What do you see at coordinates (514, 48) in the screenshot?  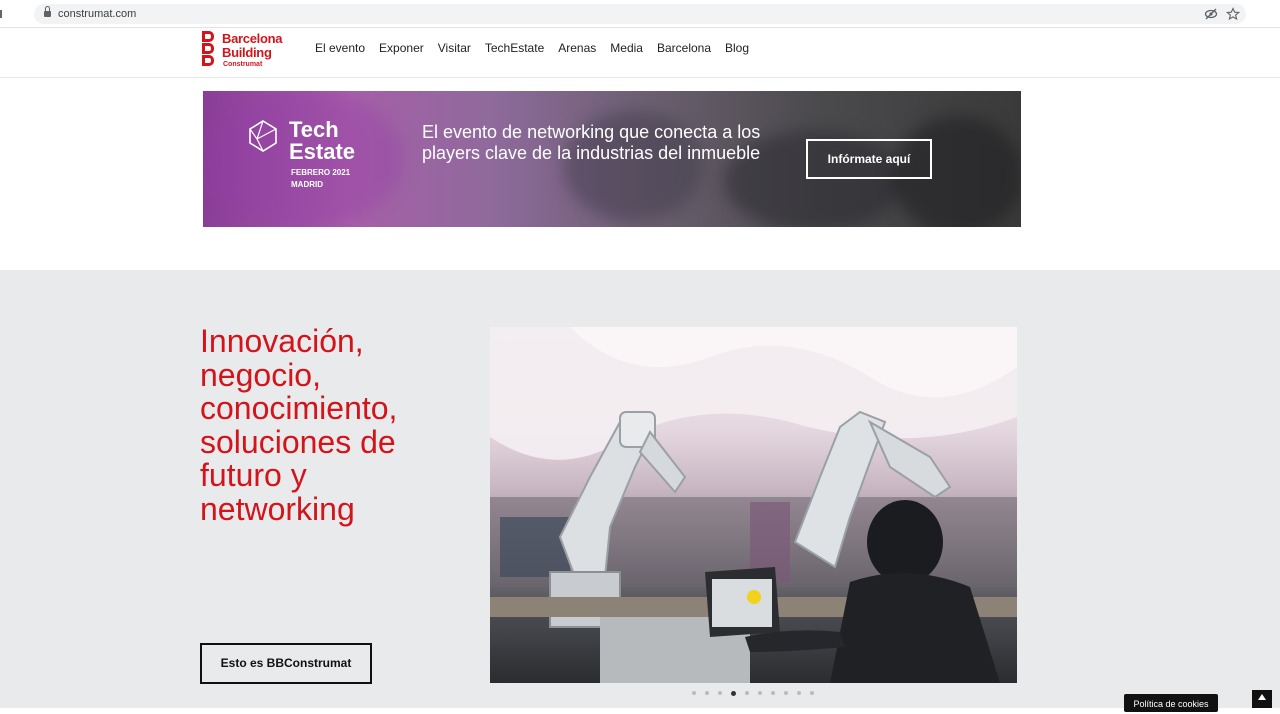 I see `nav-item-techestate: TechEstate` at bounding box center [514, 48].